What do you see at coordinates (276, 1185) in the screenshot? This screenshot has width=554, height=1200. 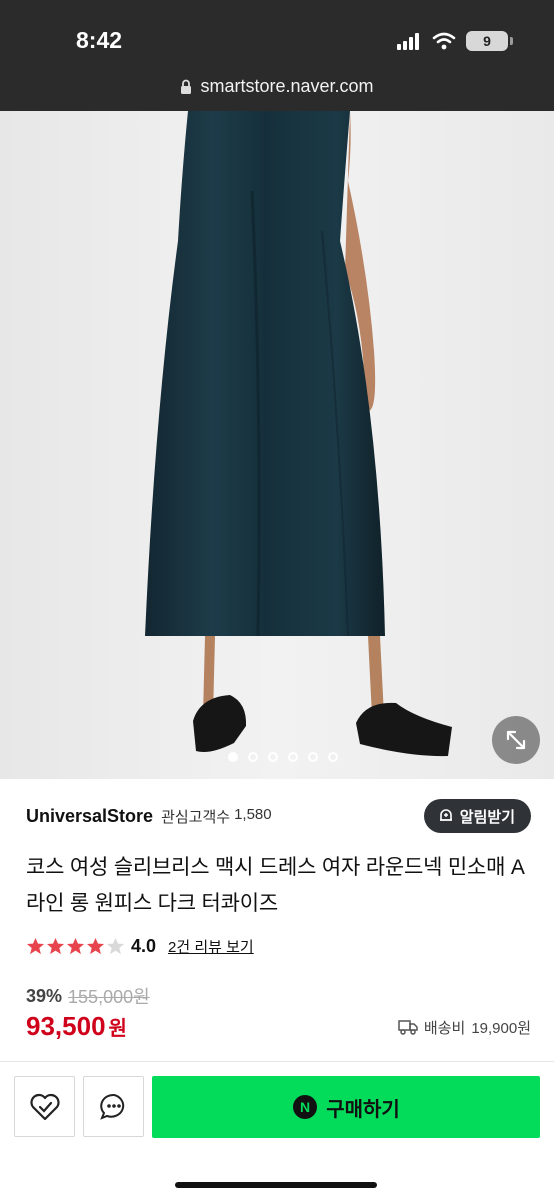 I see `home-indicator` at bounding box center [276, 1185].